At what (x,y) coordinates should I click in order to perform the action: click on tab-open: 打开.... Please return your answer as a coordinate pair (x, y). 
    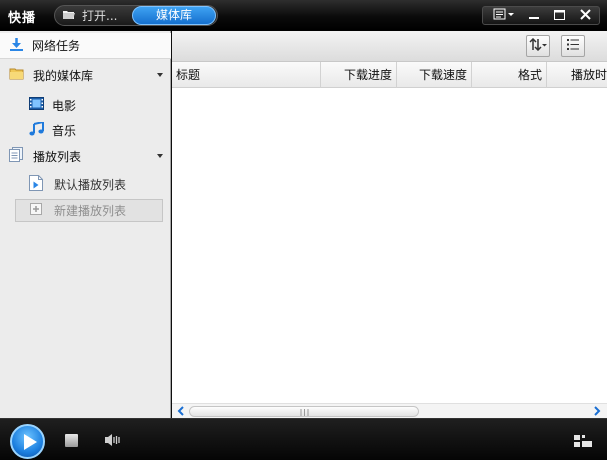
    Looking at the image, I should click on (93, 15).